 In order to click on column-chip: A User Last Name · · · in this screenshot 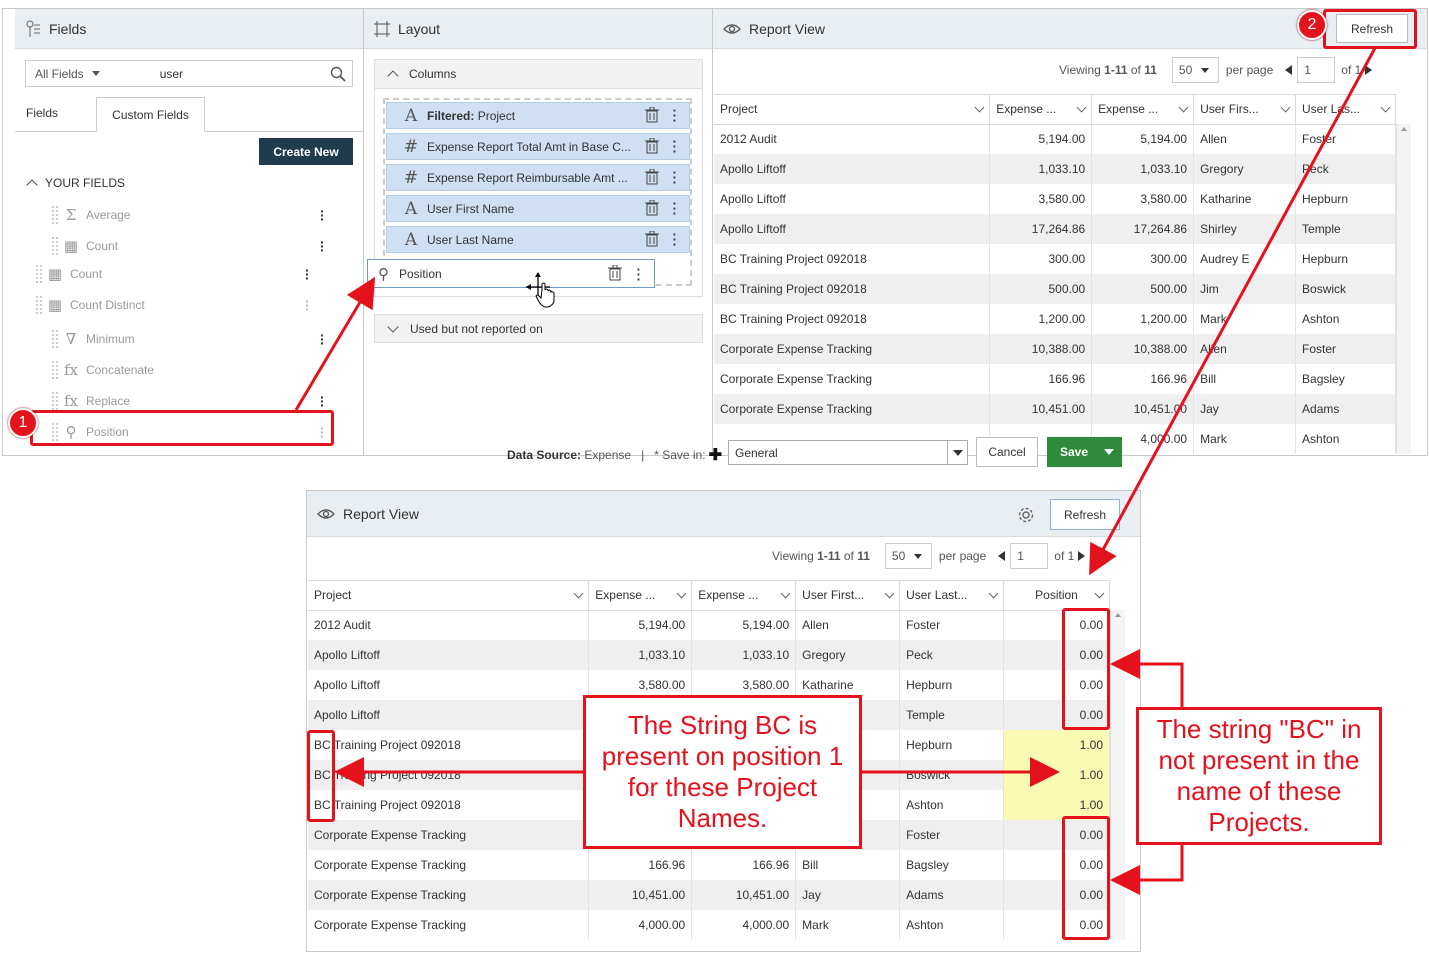, I will do `click(538, 239)`.